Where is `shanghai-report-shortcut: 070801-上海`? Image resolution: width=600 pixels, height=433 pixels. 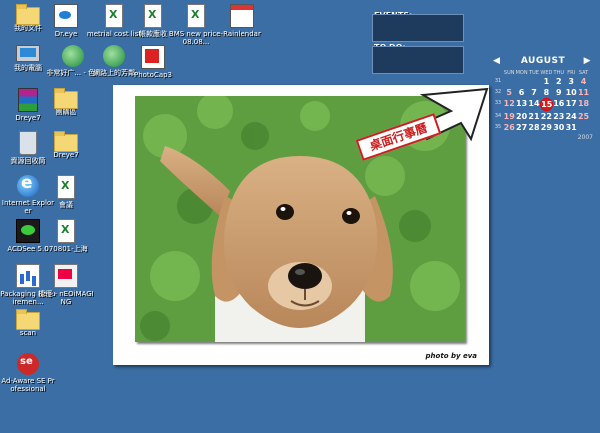
shanghai-report-shortcut: 070801-上海 is located at coordinates (66, 236).